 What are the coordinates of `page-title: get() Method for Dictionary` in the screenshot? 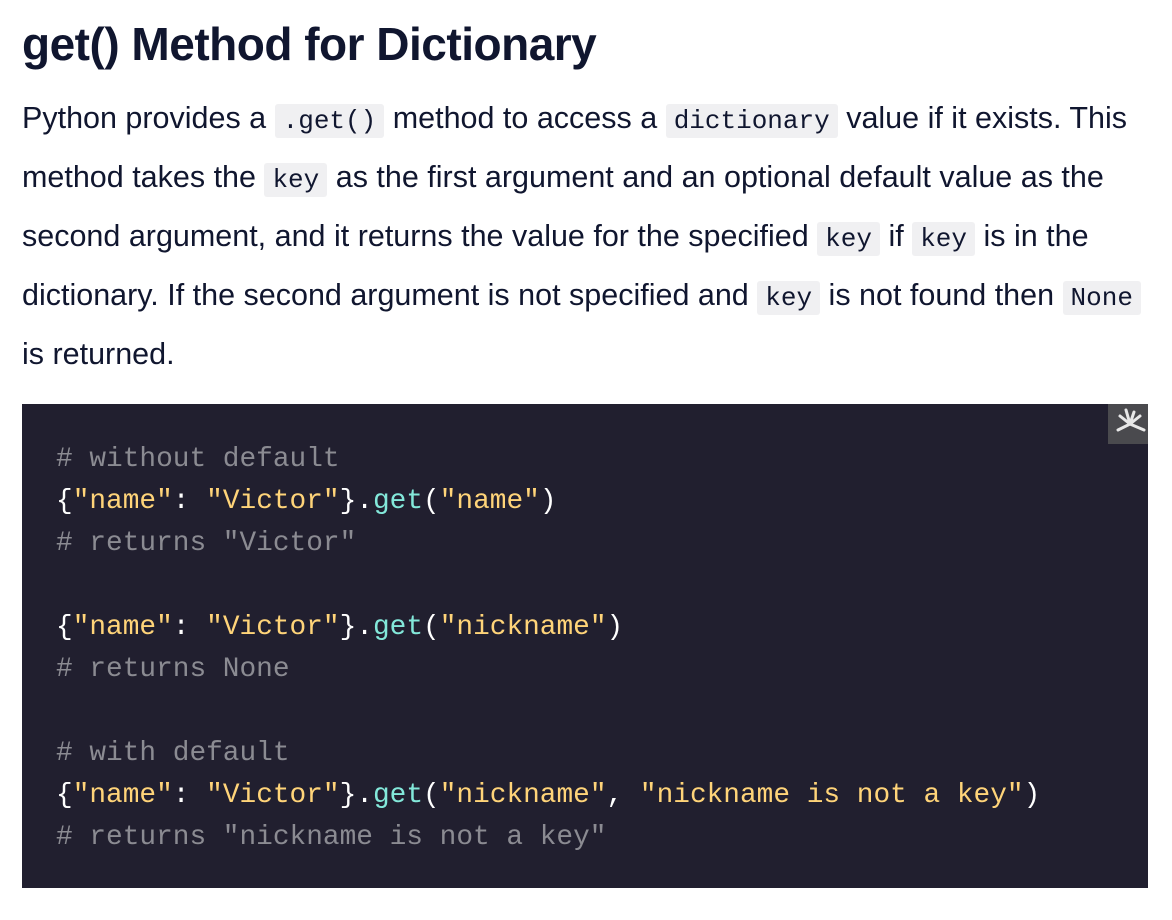 It's located at (309, 44).